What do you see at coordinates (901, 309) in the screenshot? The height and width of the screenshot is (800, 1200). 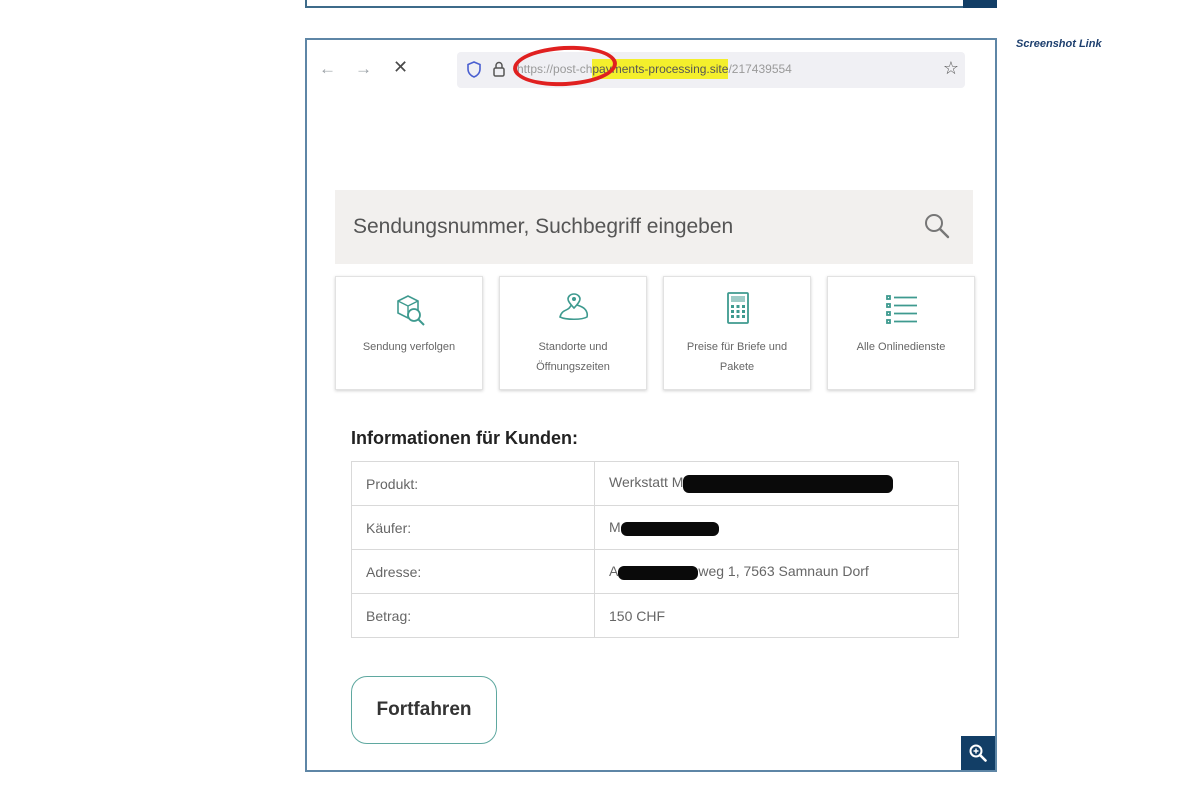 I see `list-icon` at bounding box center [901, 309].